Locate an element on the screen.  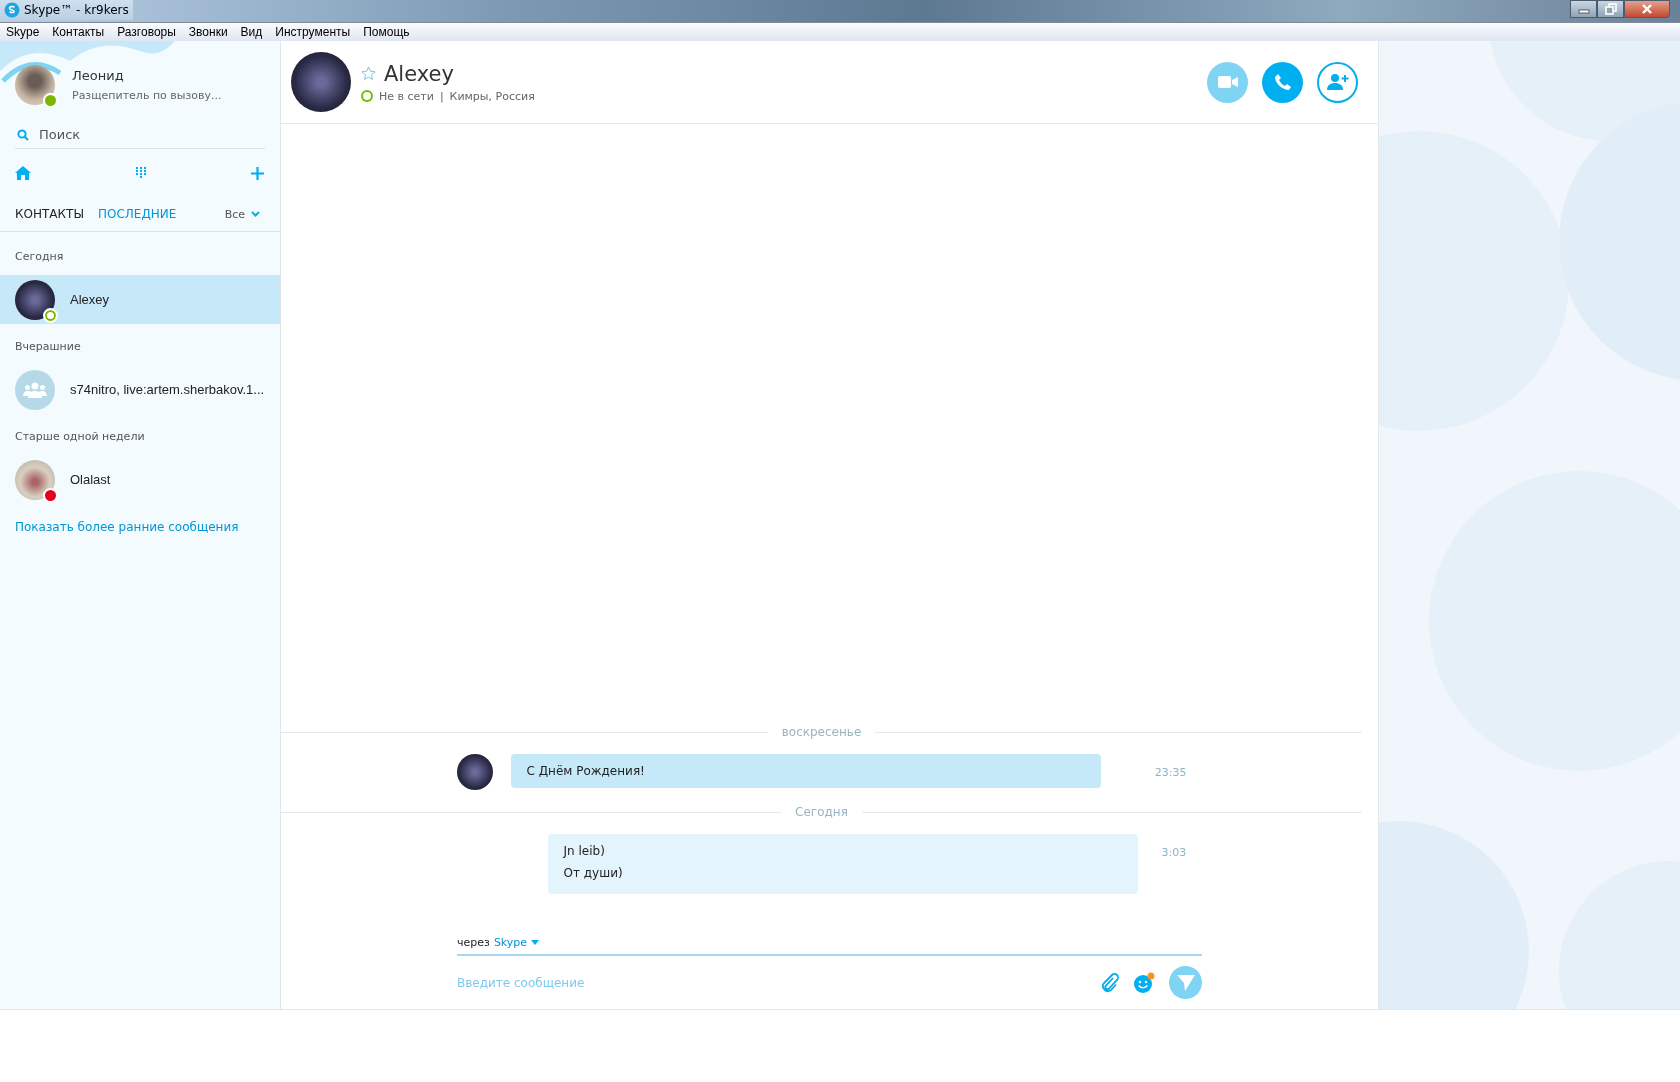
message-text: Jn leib) is located at coordinates (584, 851).